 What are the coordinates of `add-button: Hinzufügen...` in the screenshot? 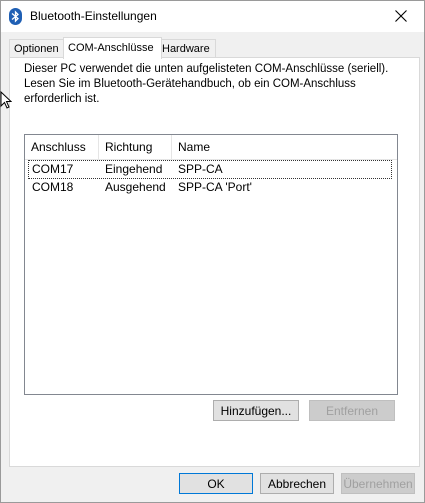 It's located at (256, 410).